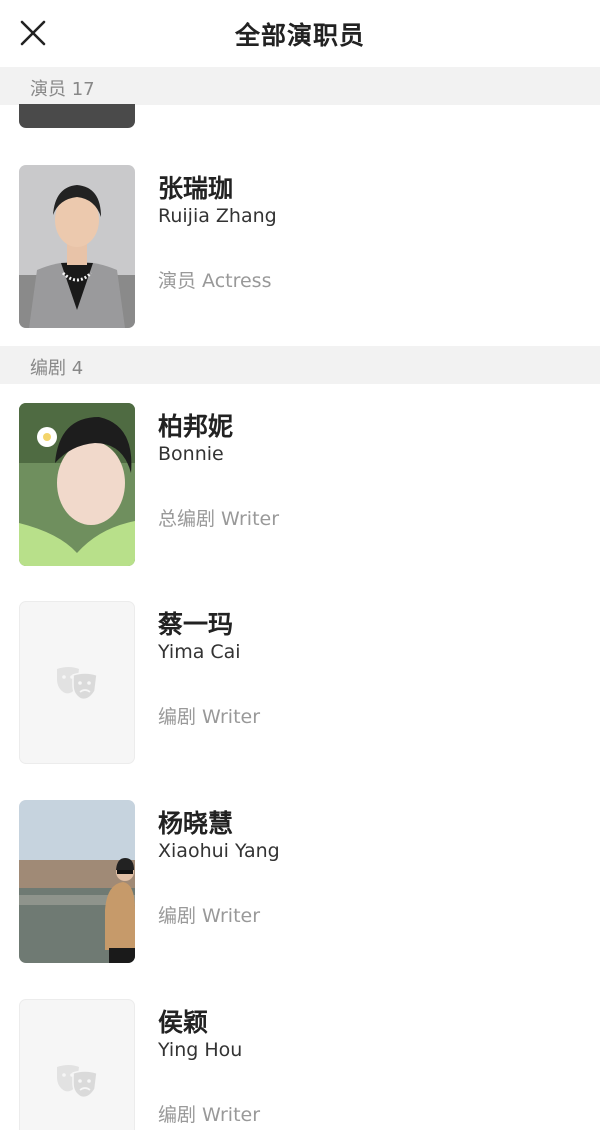 The height and width of the screenshot is (1130, 600). I want to click on list-item: 柏邦妮 Bonnie 总编剧 Writer, so click(300, 486).